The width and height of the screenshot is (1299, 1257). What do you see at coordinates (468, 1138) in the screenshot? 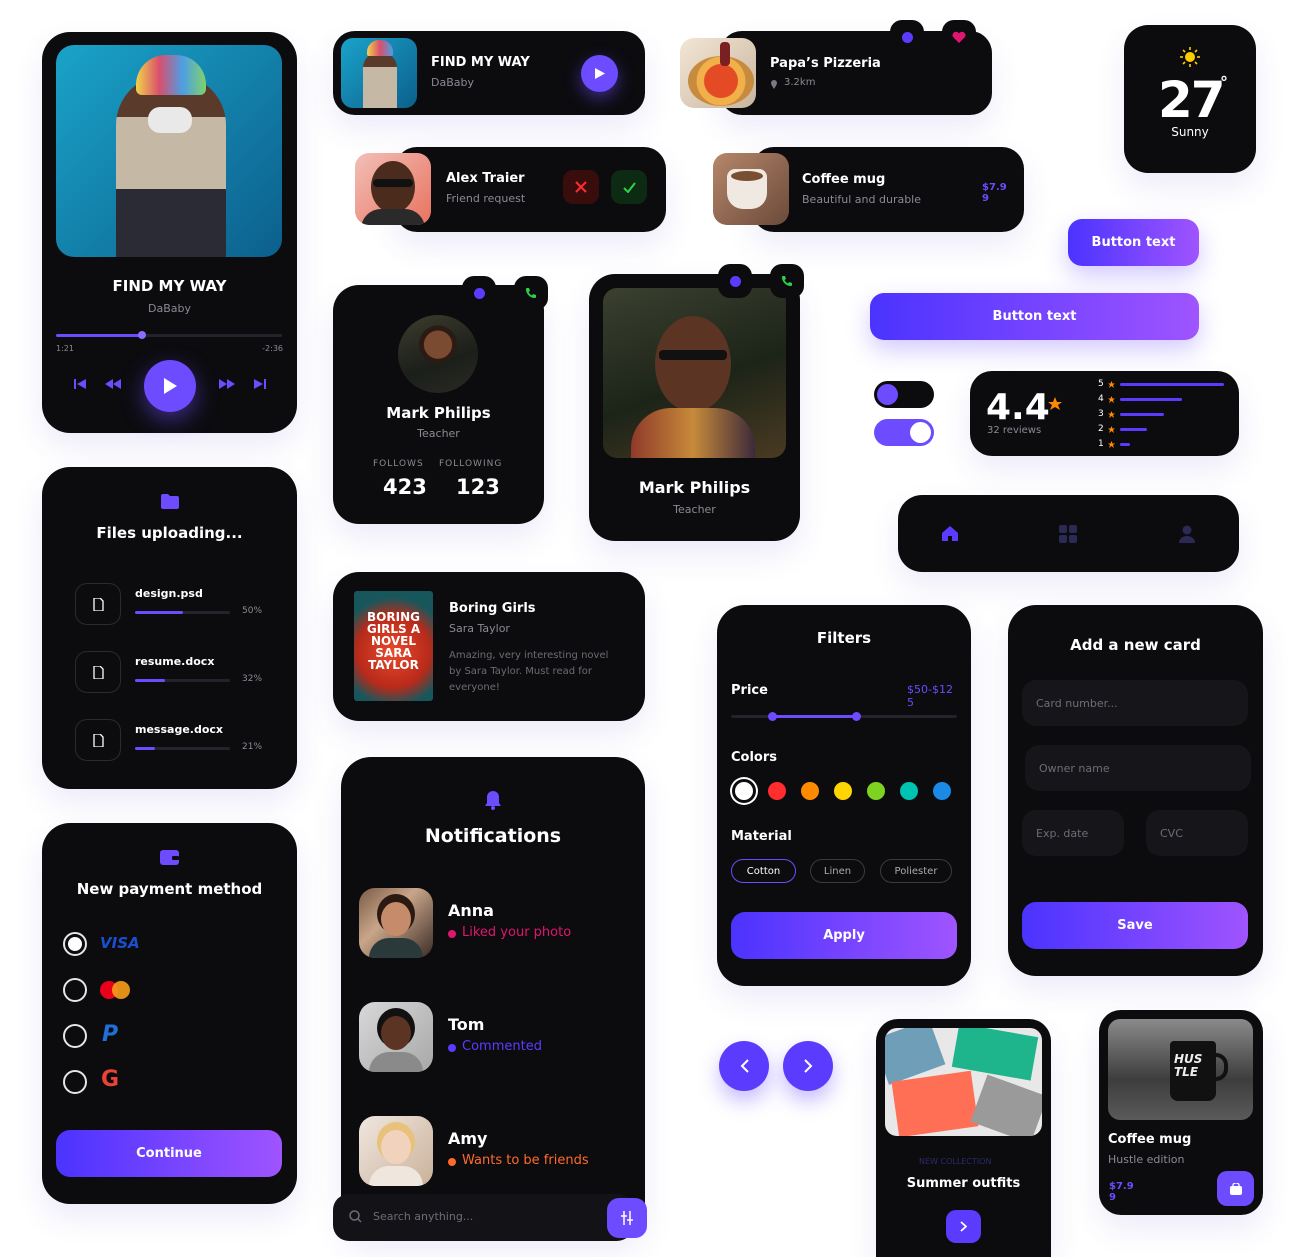
I see `notification-name: Amy` at bounding box center [468, 1138].